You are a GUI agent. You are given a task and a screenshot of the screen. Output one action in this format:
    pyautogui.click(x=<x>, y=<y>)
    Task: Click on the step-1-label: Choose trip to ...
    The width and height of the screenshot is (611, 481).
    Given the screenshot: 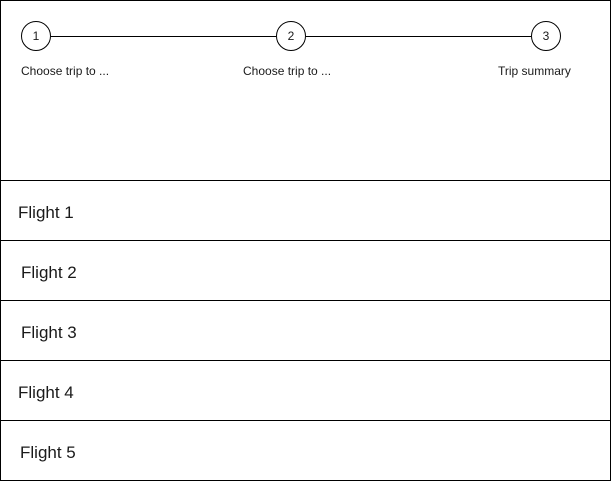 What is the action you would take?
    pyautogui.click(x=65, y=71)
    